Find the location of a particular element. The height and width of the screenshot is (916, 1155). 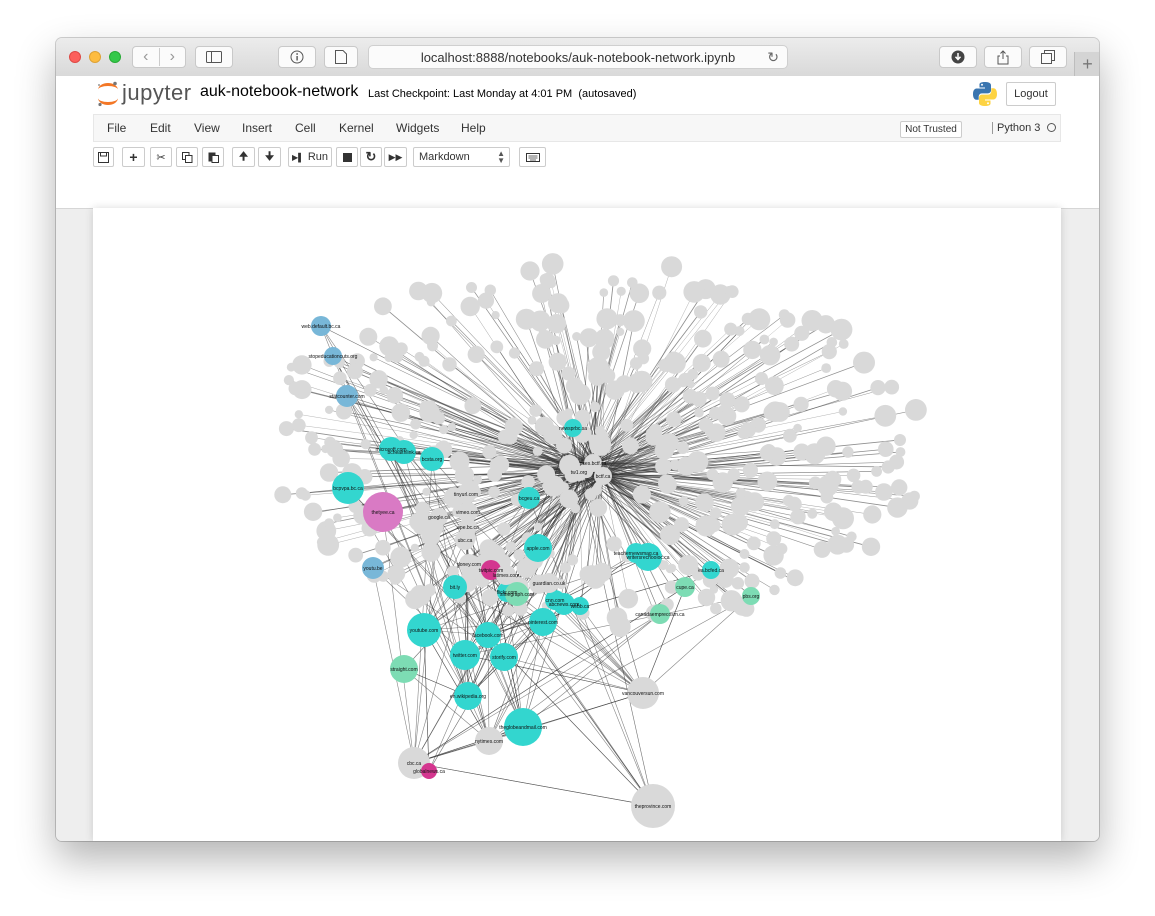

share-button is located at coordinates (1003, 57).